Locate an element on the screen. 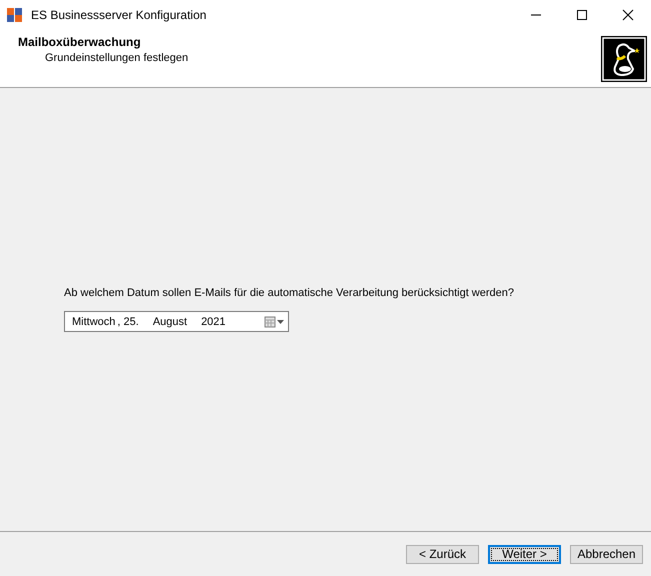 This screenshot has width=651, height=576. wizard-button: Abbrechen is located at coordinates (606, 554).